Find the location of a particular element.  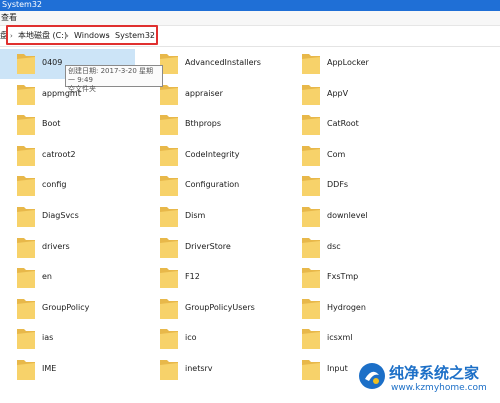

folder-item: DiagSvcs is located at coordinates (67, 217).